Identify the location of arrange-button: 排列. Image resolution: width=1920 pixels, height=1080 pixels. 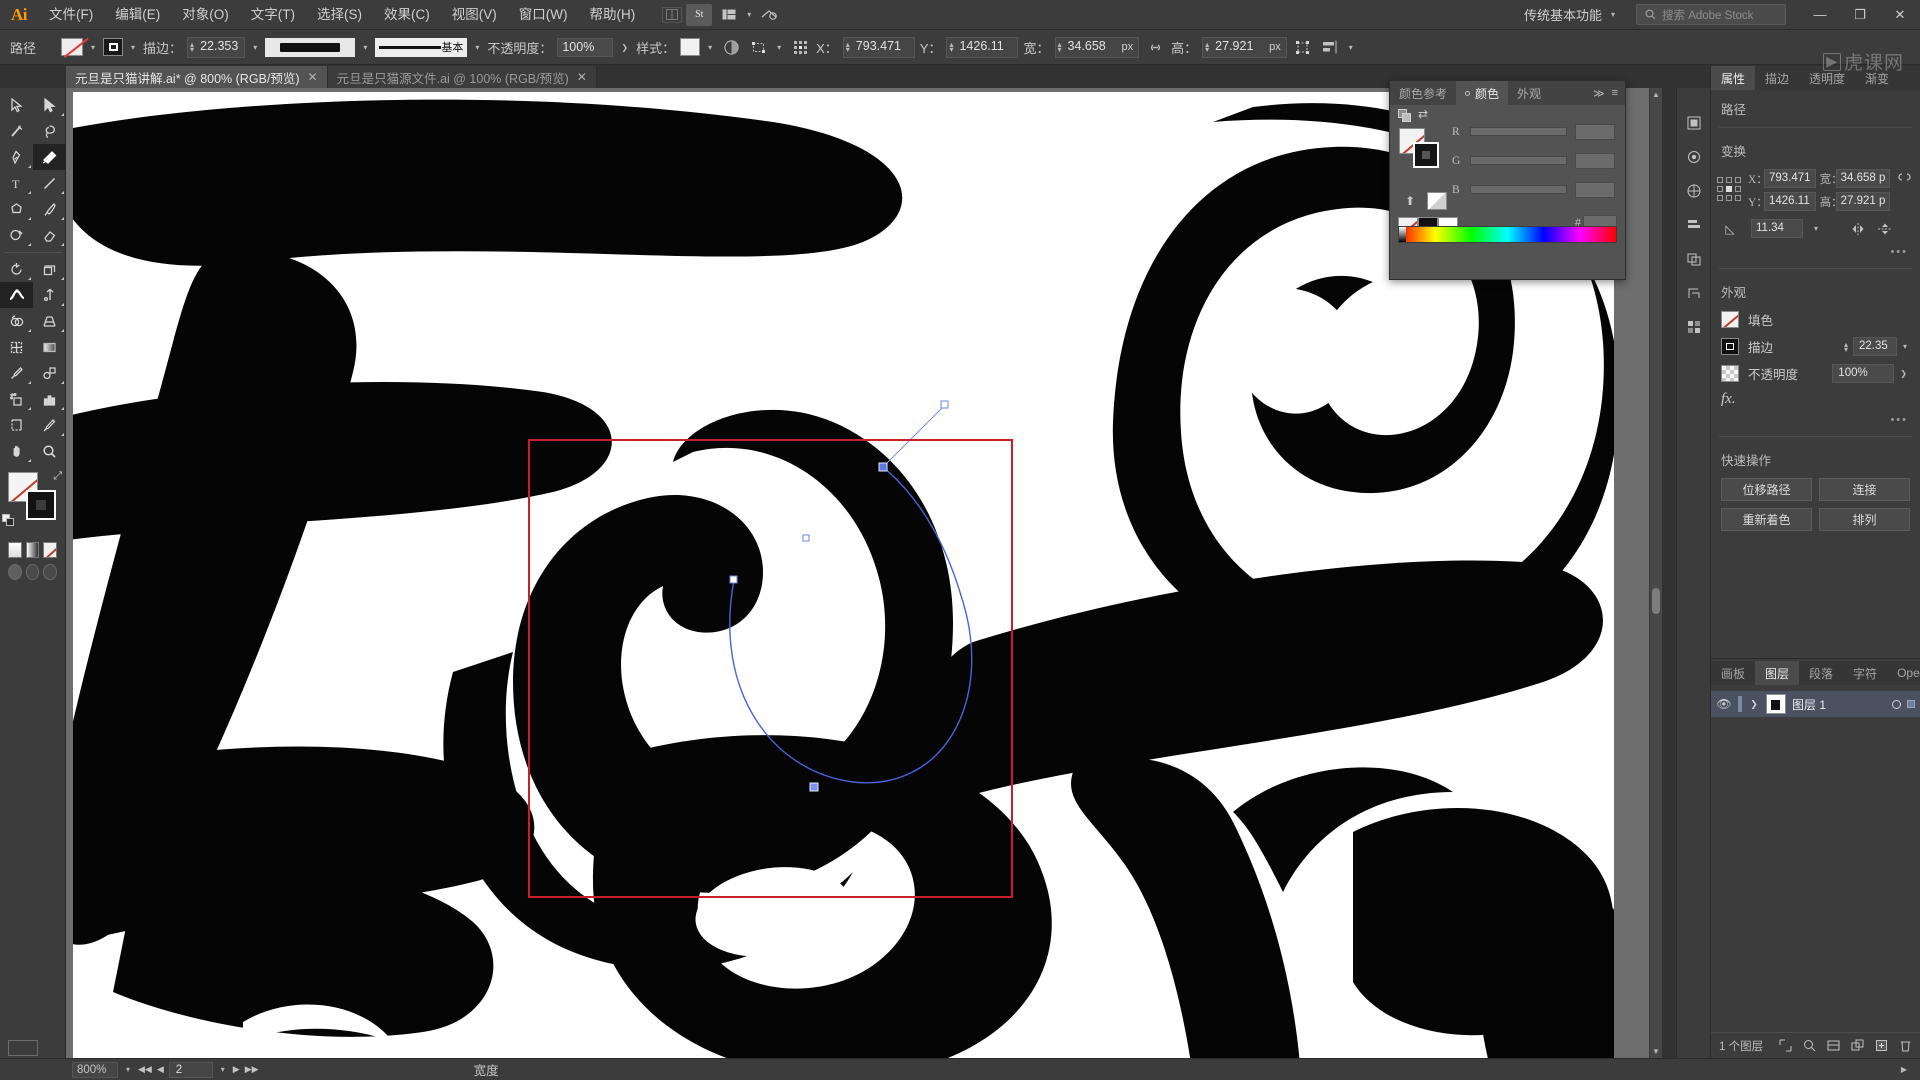
(1864, 519).